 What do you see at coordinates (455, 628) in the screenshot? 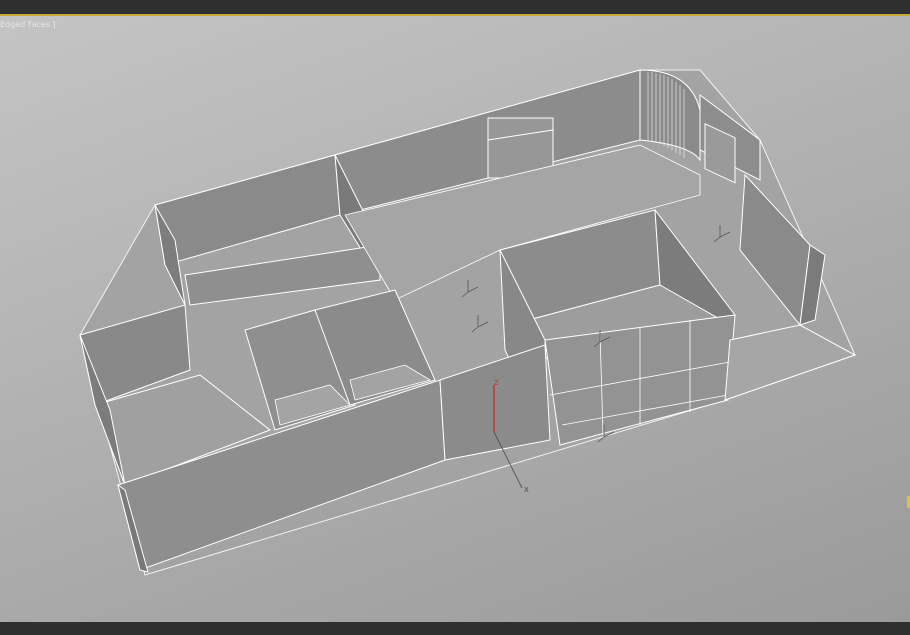
I see `status-bar` at bounding box center [455, 628].